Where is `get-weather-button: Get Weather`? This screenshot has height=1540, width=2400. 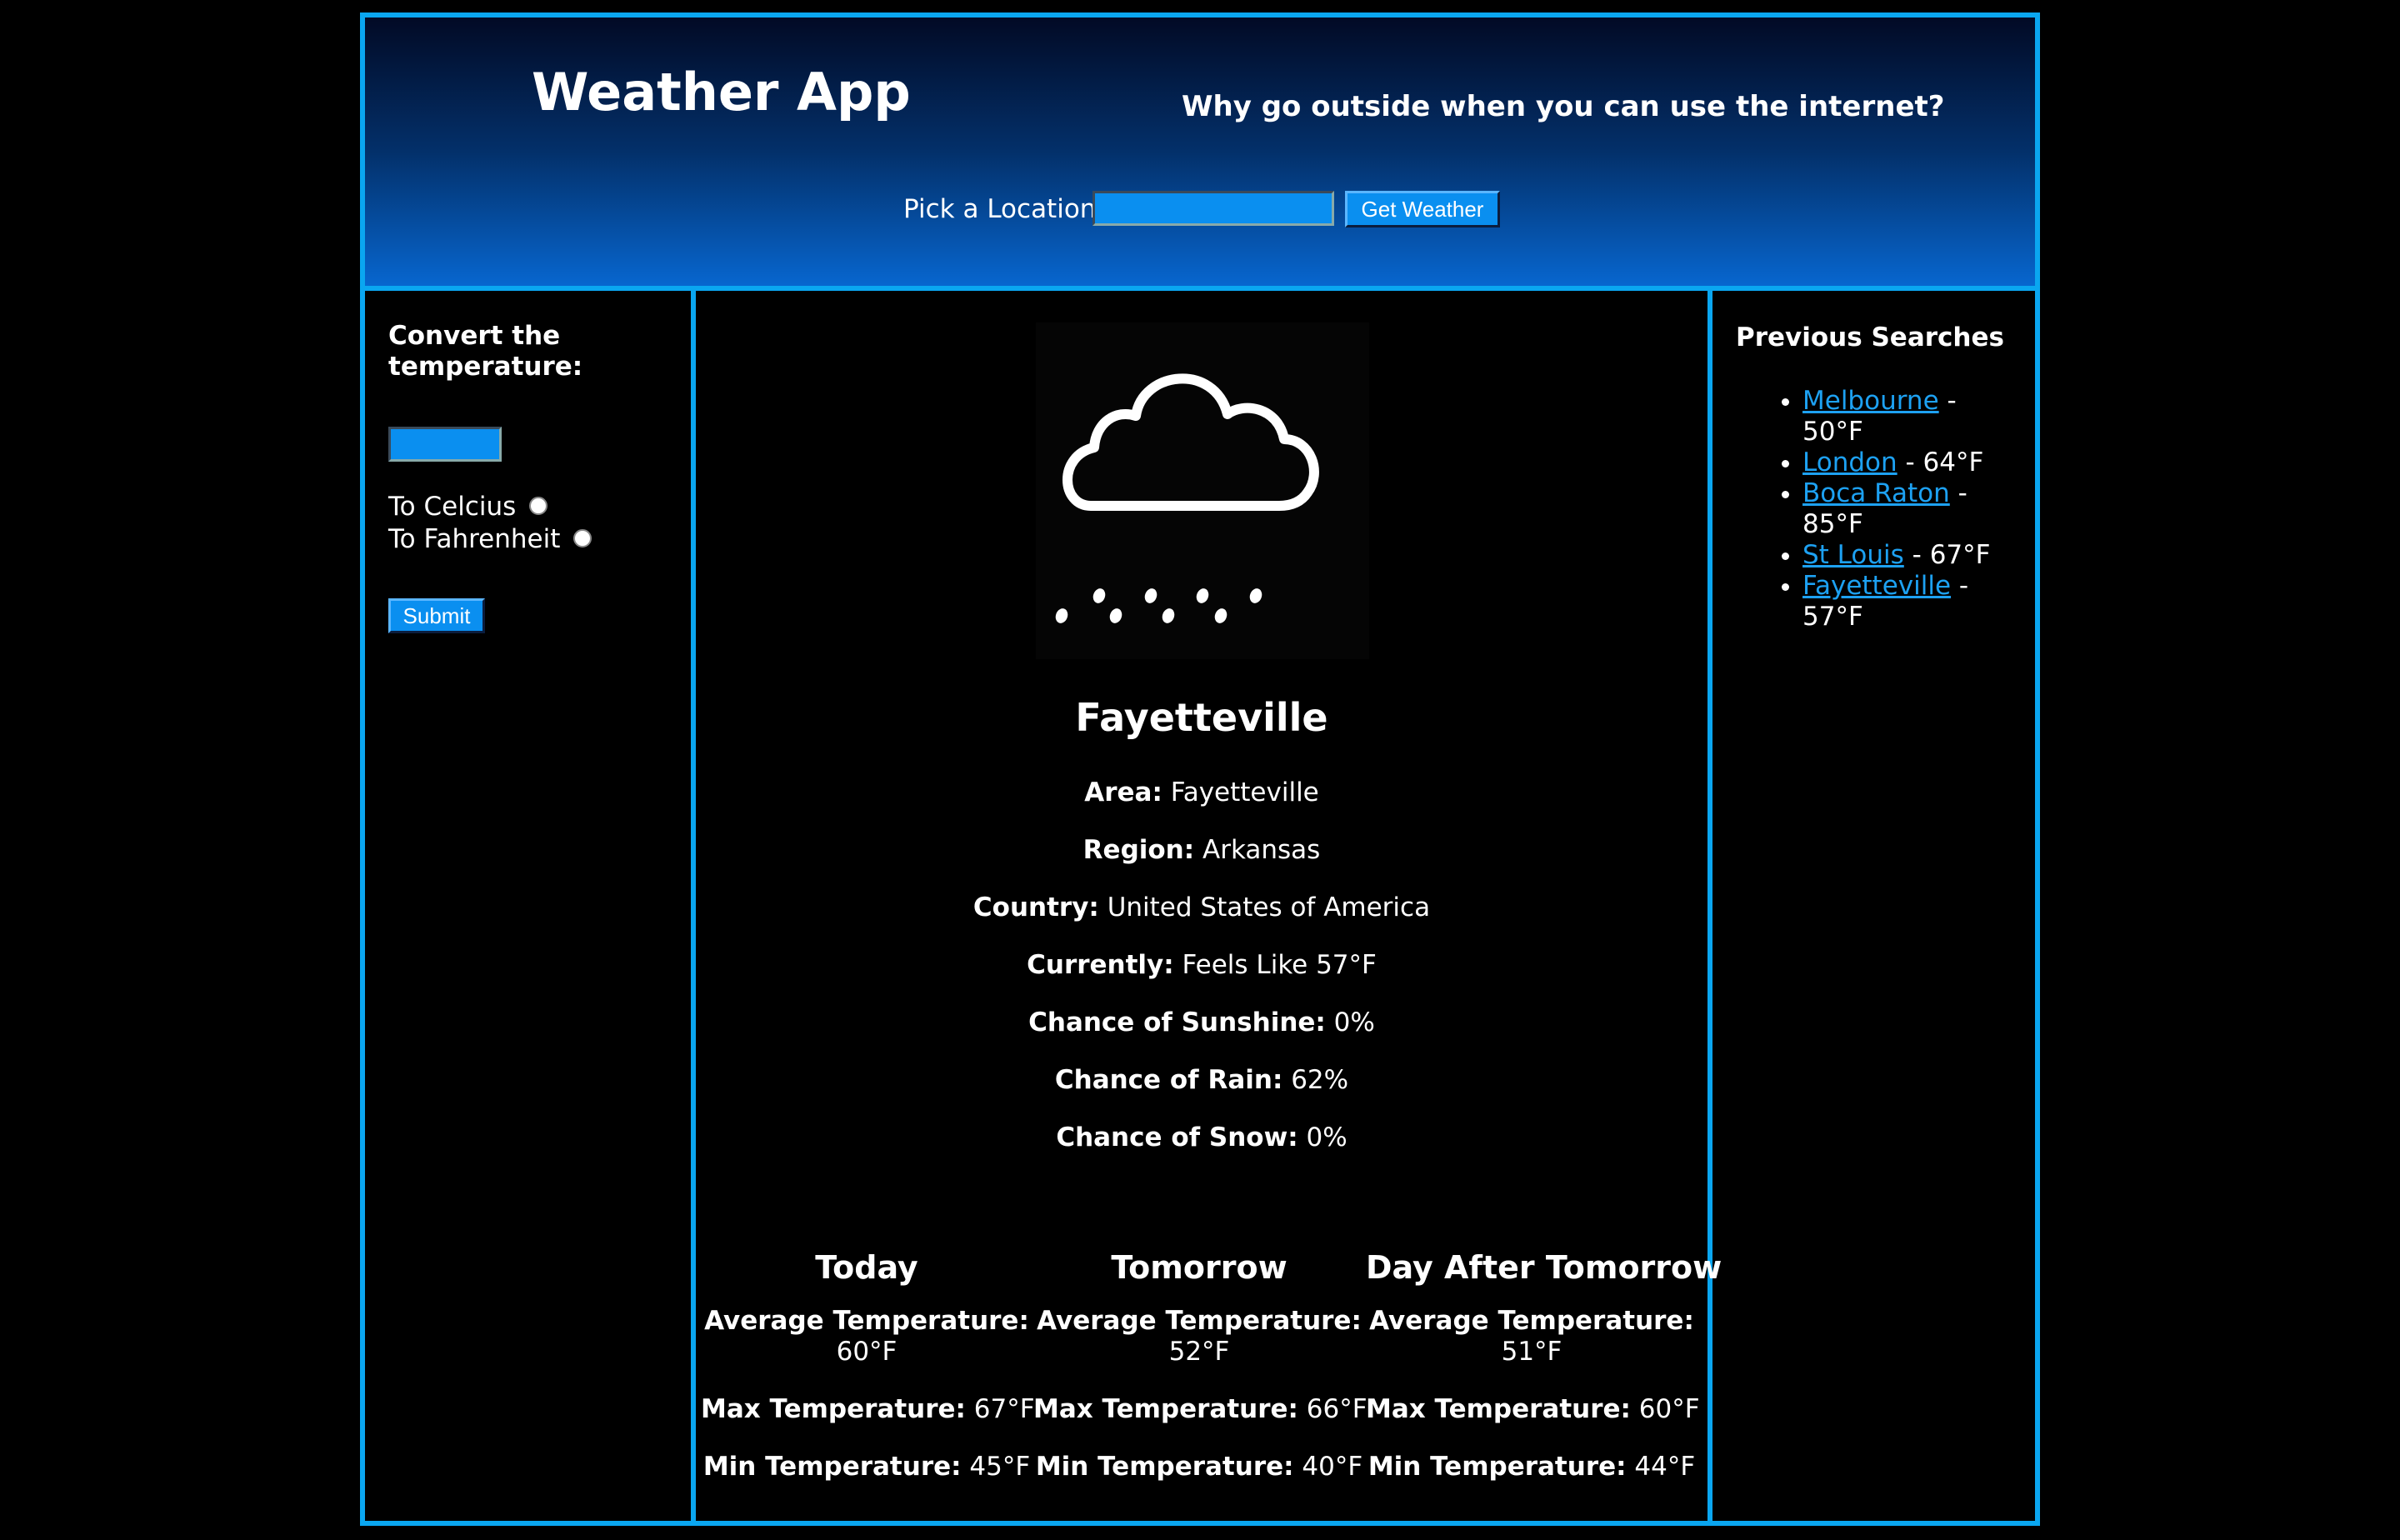 get-weather-button: Get Weather is located at coordinates (1422, 209).